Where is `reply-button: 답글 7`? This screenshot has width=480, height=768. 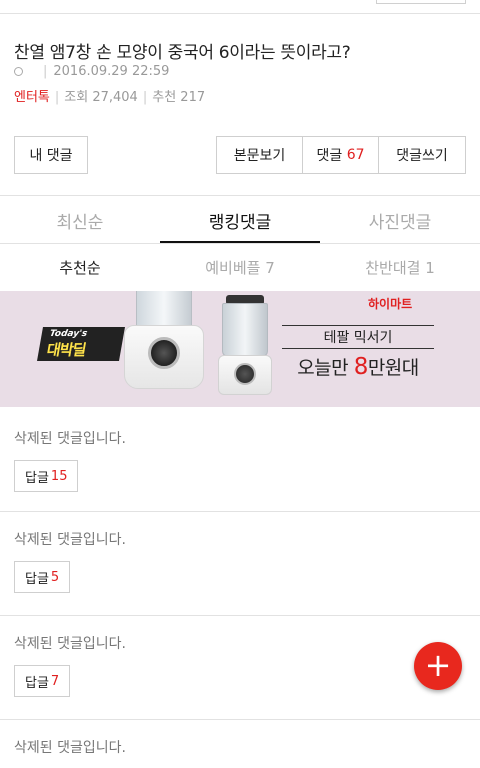 reply-button: 답글 7 is located at coordinates (42, 681).